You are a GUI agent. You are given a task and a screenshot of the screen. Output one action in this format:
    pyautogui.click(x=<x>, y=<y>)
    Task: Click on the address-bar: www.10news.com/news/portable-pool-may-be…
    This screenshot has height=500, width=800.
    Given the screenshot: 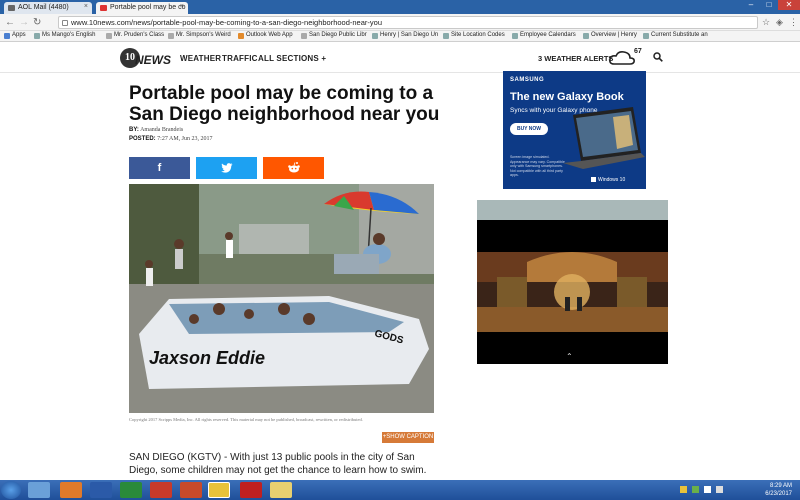 What is the action you would take?
    pyautogui.click(x=408, y=22)
    